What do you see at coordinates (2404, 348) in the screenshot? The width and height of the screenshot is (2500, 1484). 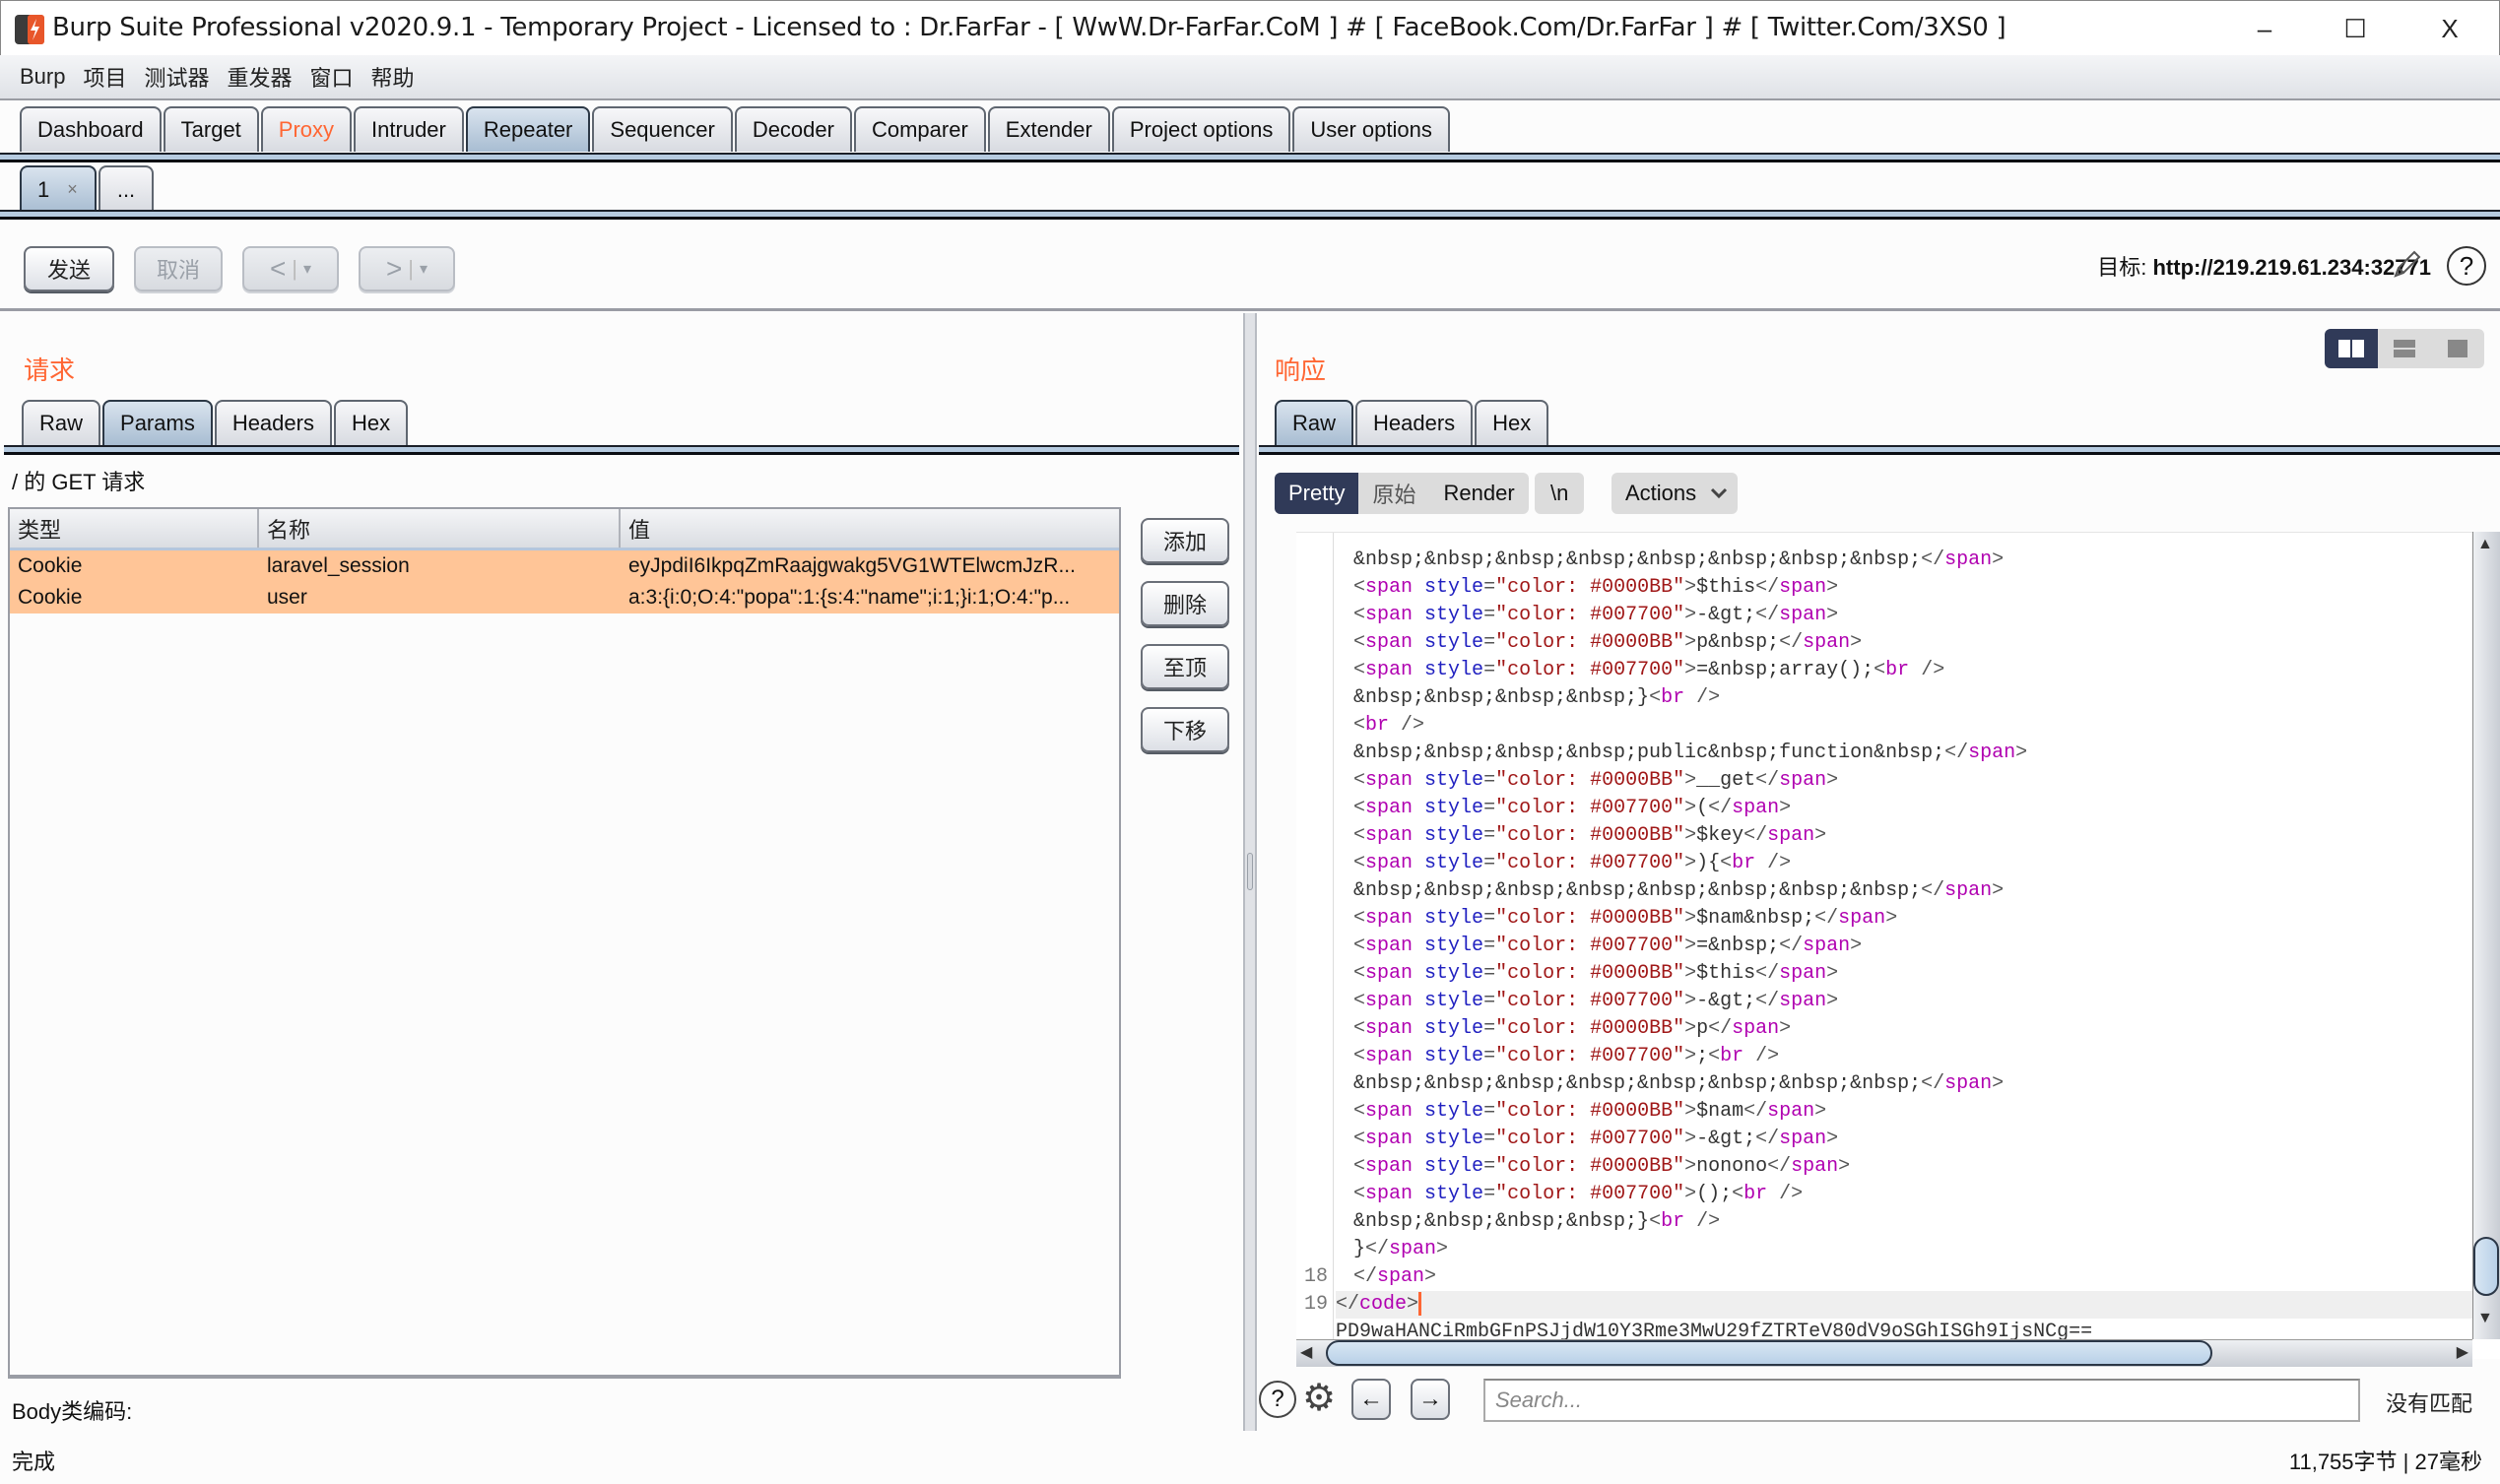 I see `layout-stacked-button` at bounding box center [2404, 348].